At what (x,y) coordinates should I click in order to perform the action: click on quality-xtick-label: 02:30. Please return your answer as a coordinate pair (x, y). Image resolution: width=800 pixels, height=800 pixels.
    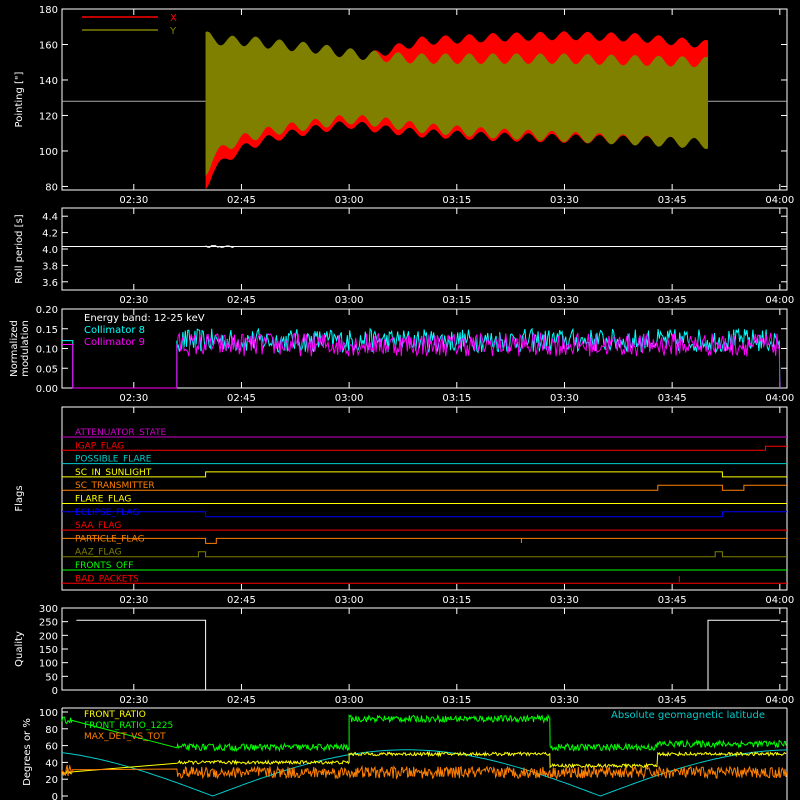
    Looking at the image, I should click on (133, 700).